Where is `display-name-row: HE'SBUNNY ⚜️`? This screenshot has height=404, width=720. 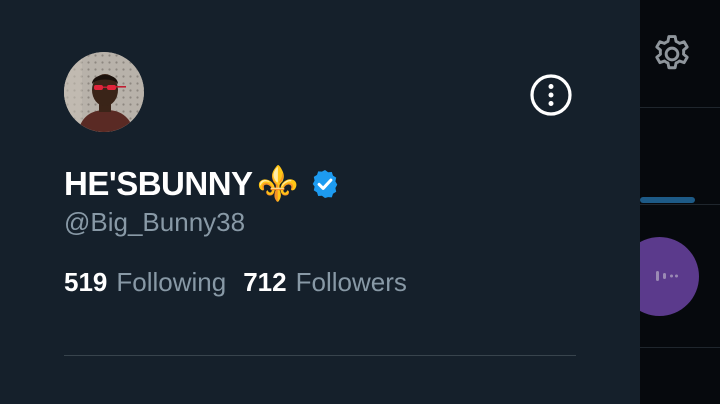 display-name-row: HE'SBUNNY ⚜️ is located at coordinates (202, 184).